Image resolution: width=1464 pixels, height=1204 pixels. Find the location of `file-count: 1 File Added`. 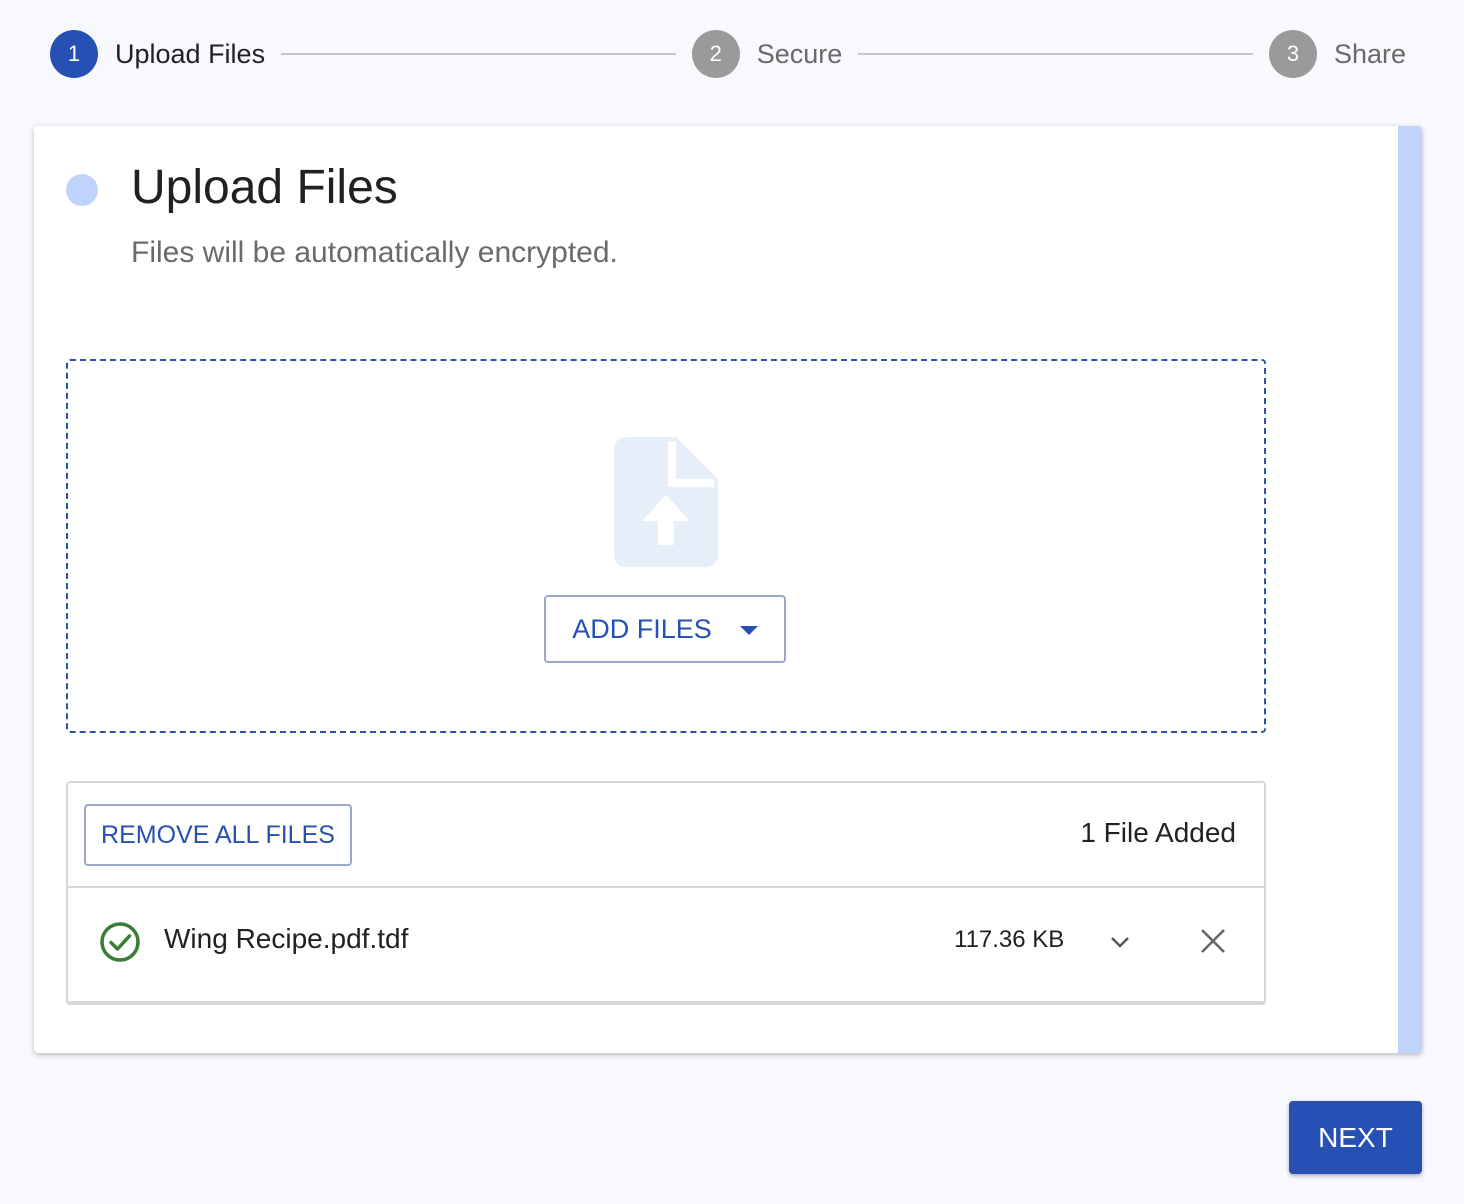

file-count: 1 File Added is located at coordinates (1158, 832).